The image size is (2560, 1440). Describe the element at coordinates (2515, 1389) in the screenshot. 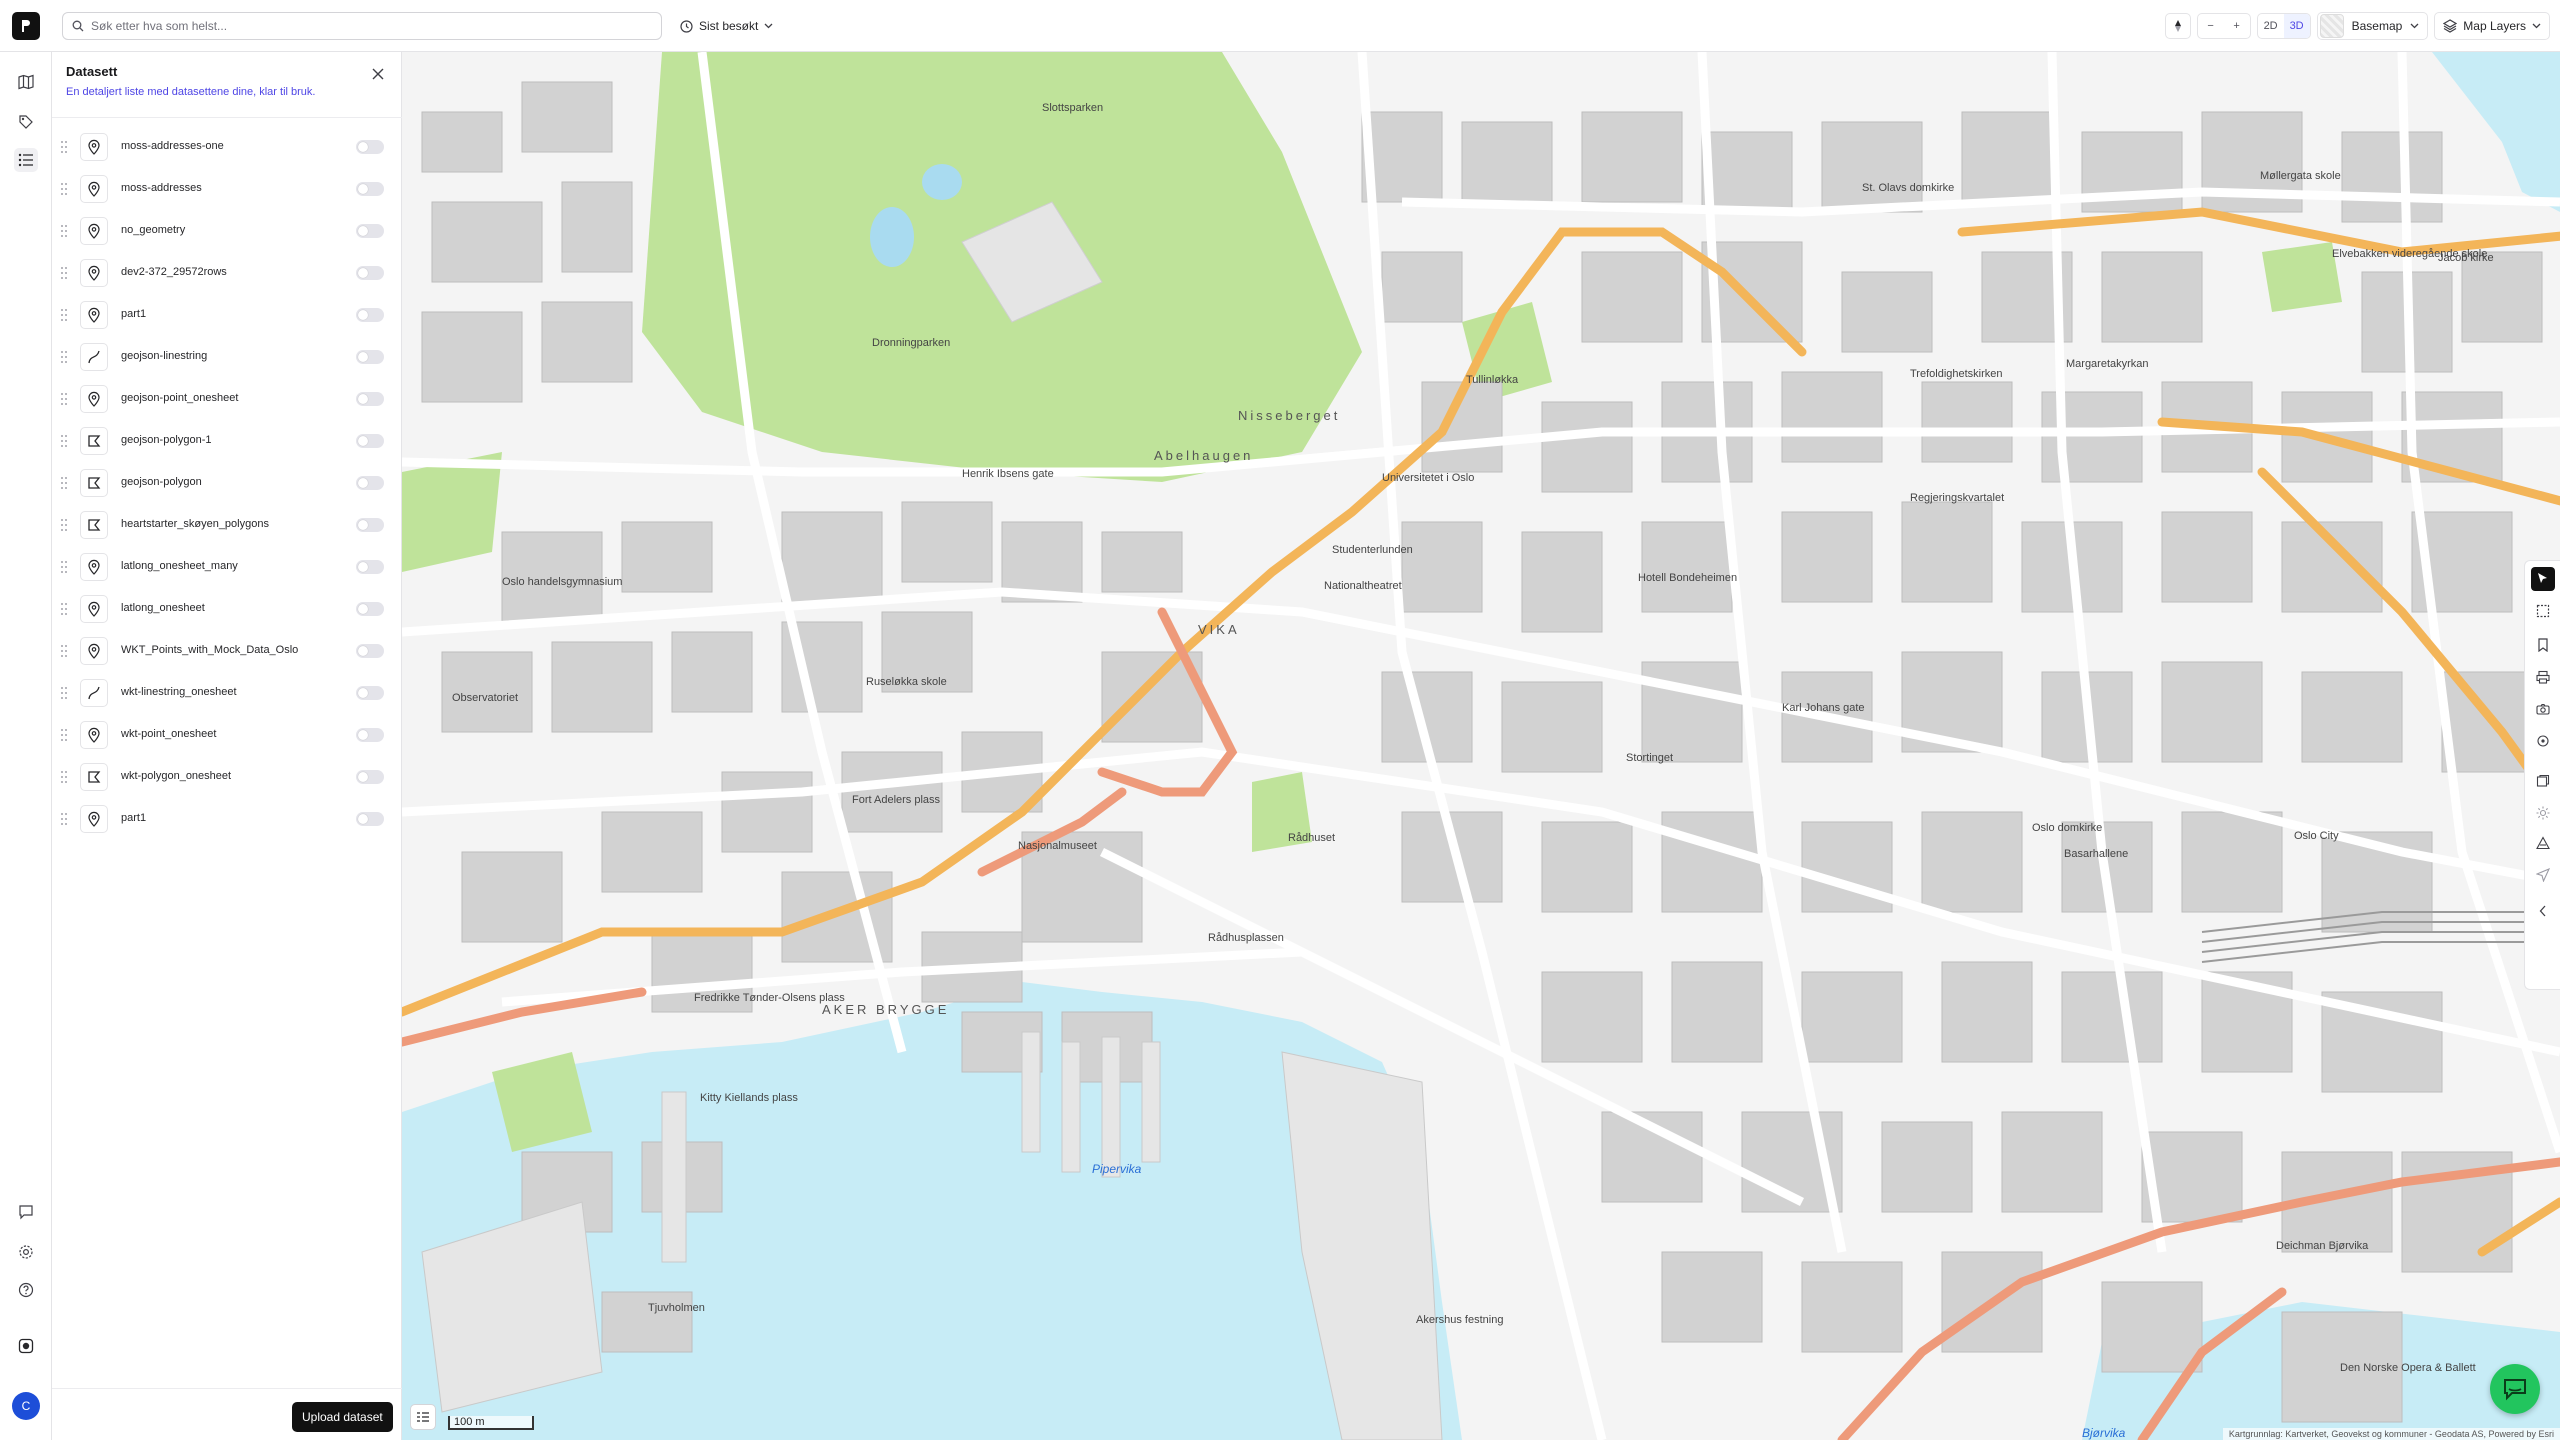

I see `support-chat-button` at that location.